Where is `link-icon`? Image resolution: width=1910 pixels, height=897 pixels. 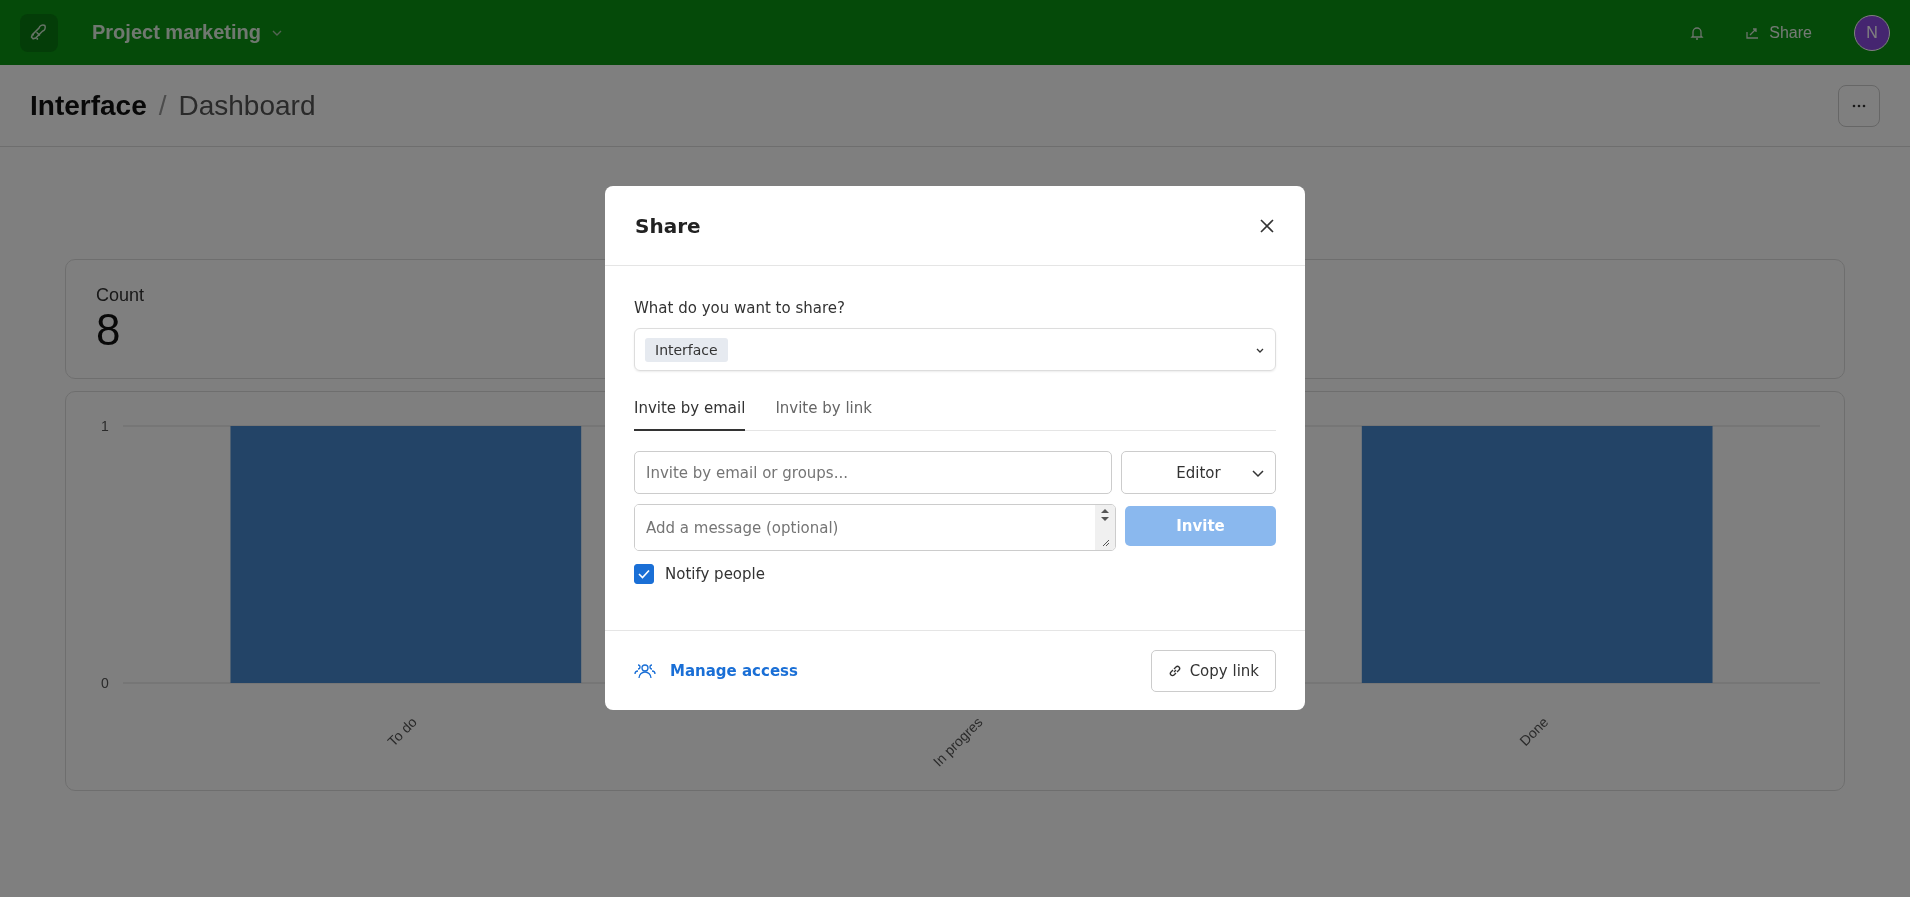
link-icon is located at coordinates (1174, 670).